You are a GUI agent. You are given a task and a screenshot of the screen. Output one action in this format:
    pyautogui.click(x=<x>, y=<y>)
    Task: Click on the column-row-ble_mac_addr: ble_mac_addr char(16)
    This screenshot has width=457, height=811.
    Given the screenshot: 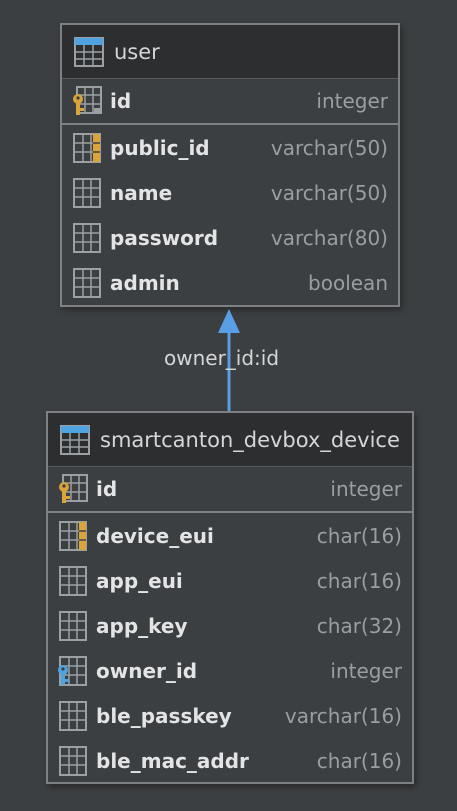 What is the action you would take?
    pyautogui.click(x=230, y=760)
    